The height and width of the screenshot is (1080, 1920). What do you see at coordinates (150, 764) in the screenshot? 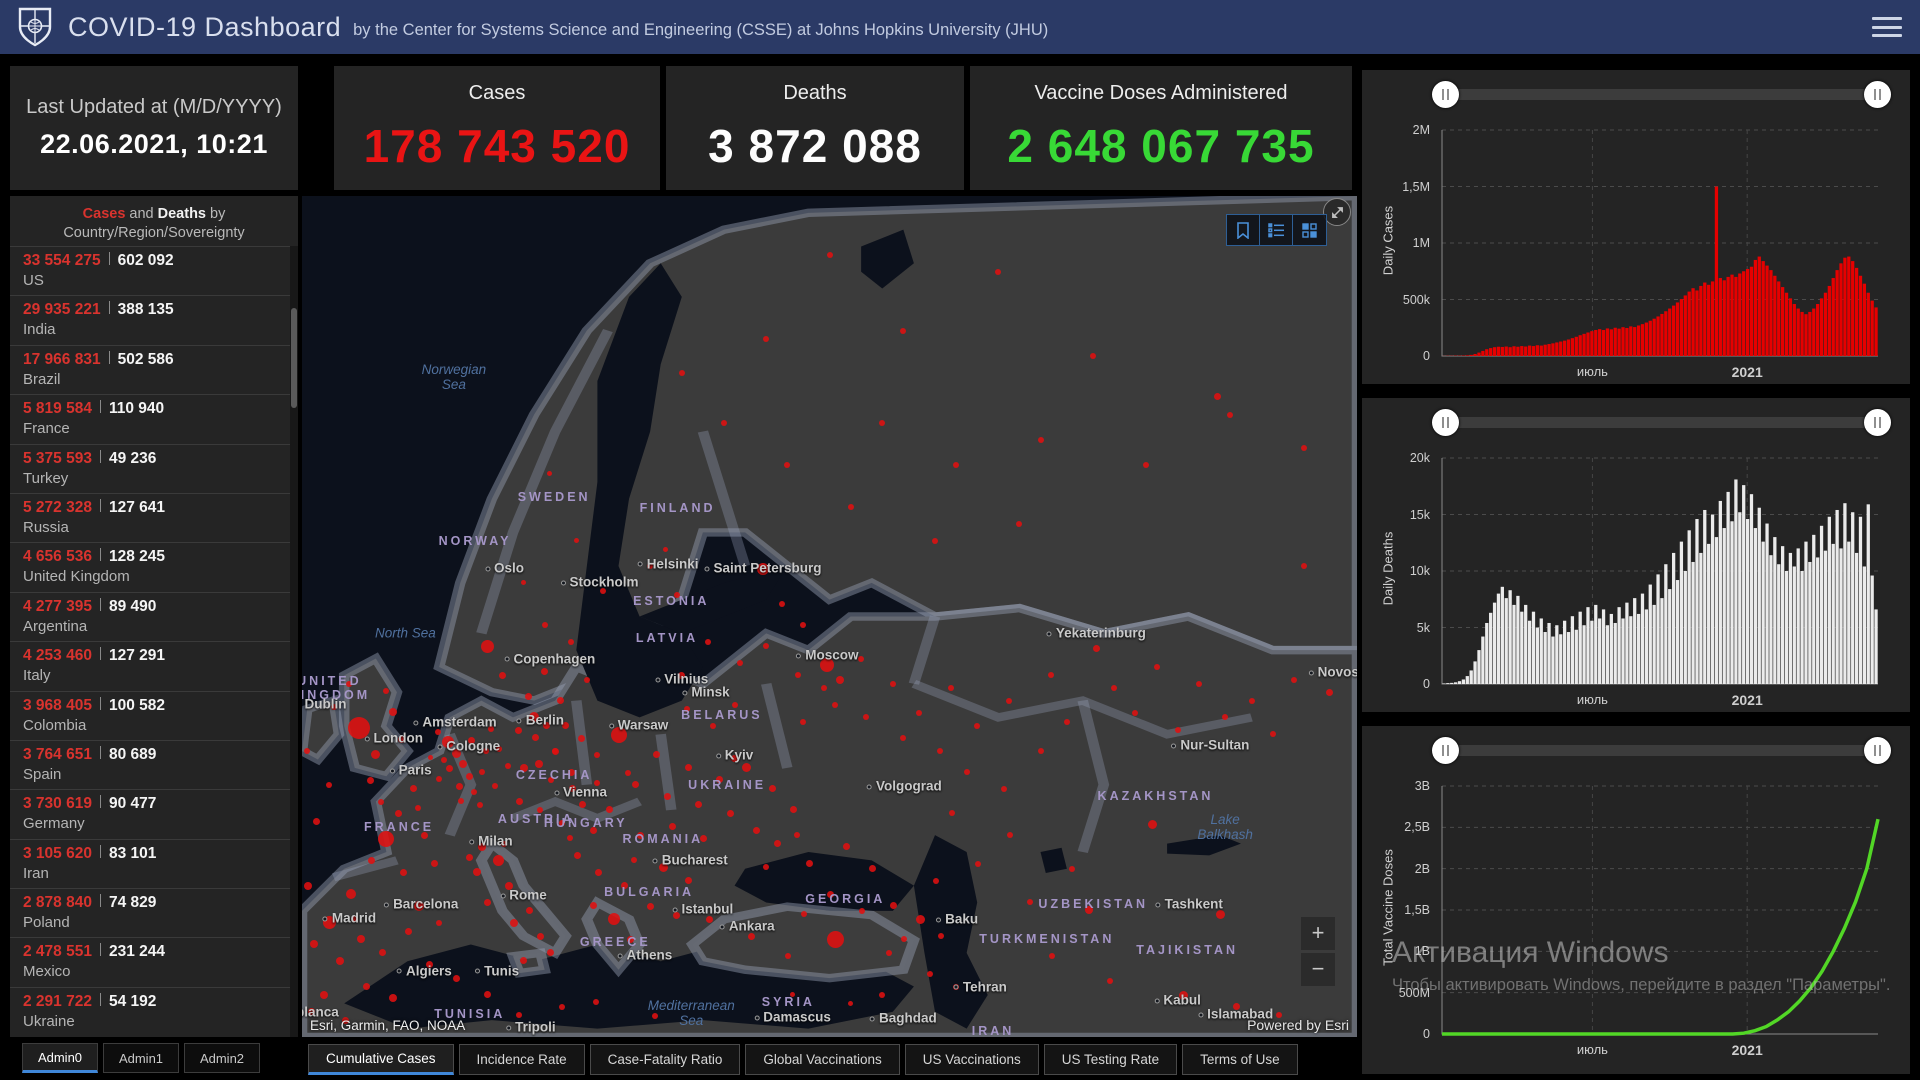
I see `country-row: 3 764 651 80 689 Spain` at bounding box center [150, 764].